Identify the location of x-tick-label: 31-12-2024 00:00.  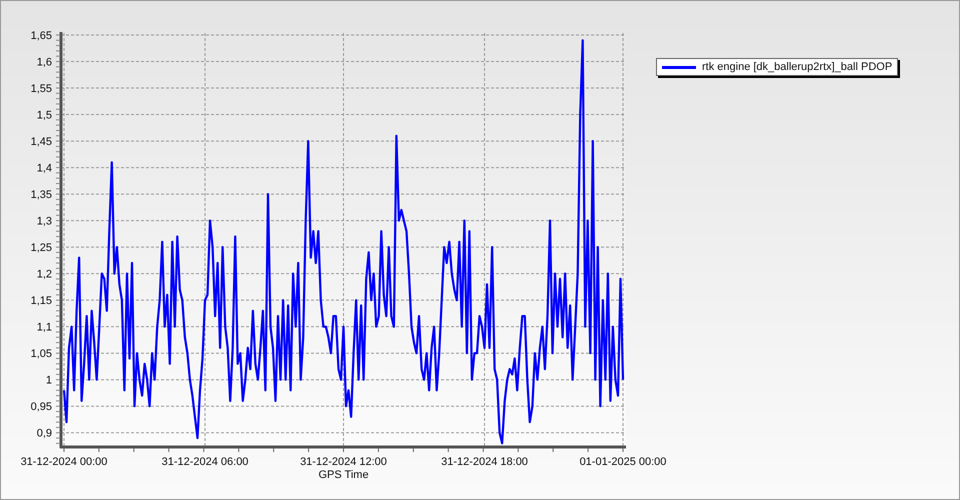
(64, 462).